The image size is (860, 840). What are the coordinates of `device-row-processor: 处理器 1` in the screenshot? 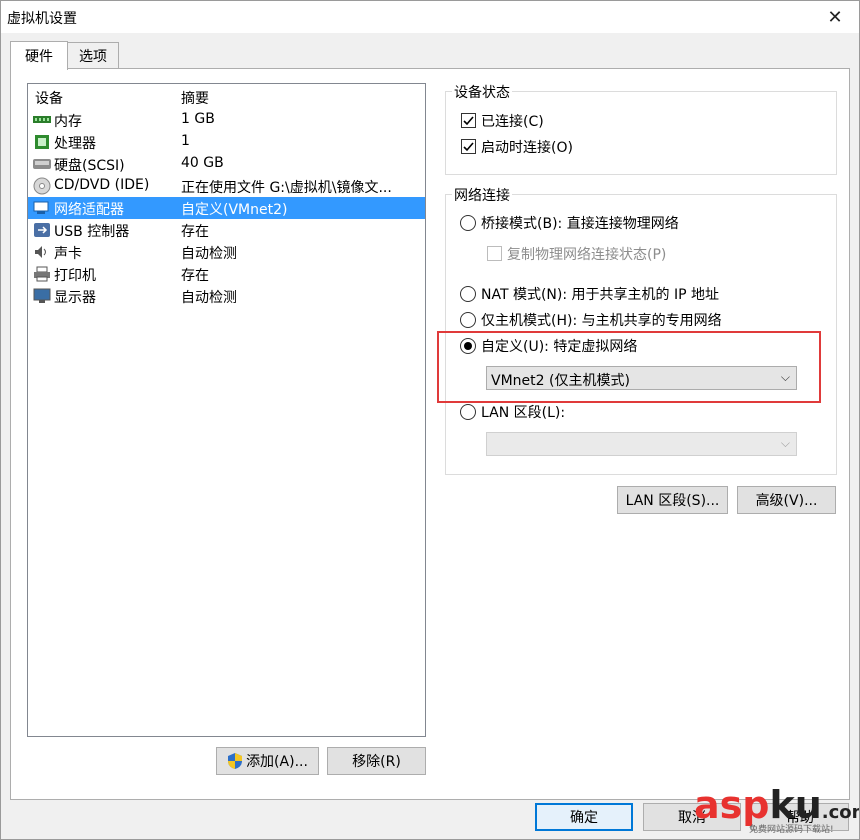 It's located at (226, 142).